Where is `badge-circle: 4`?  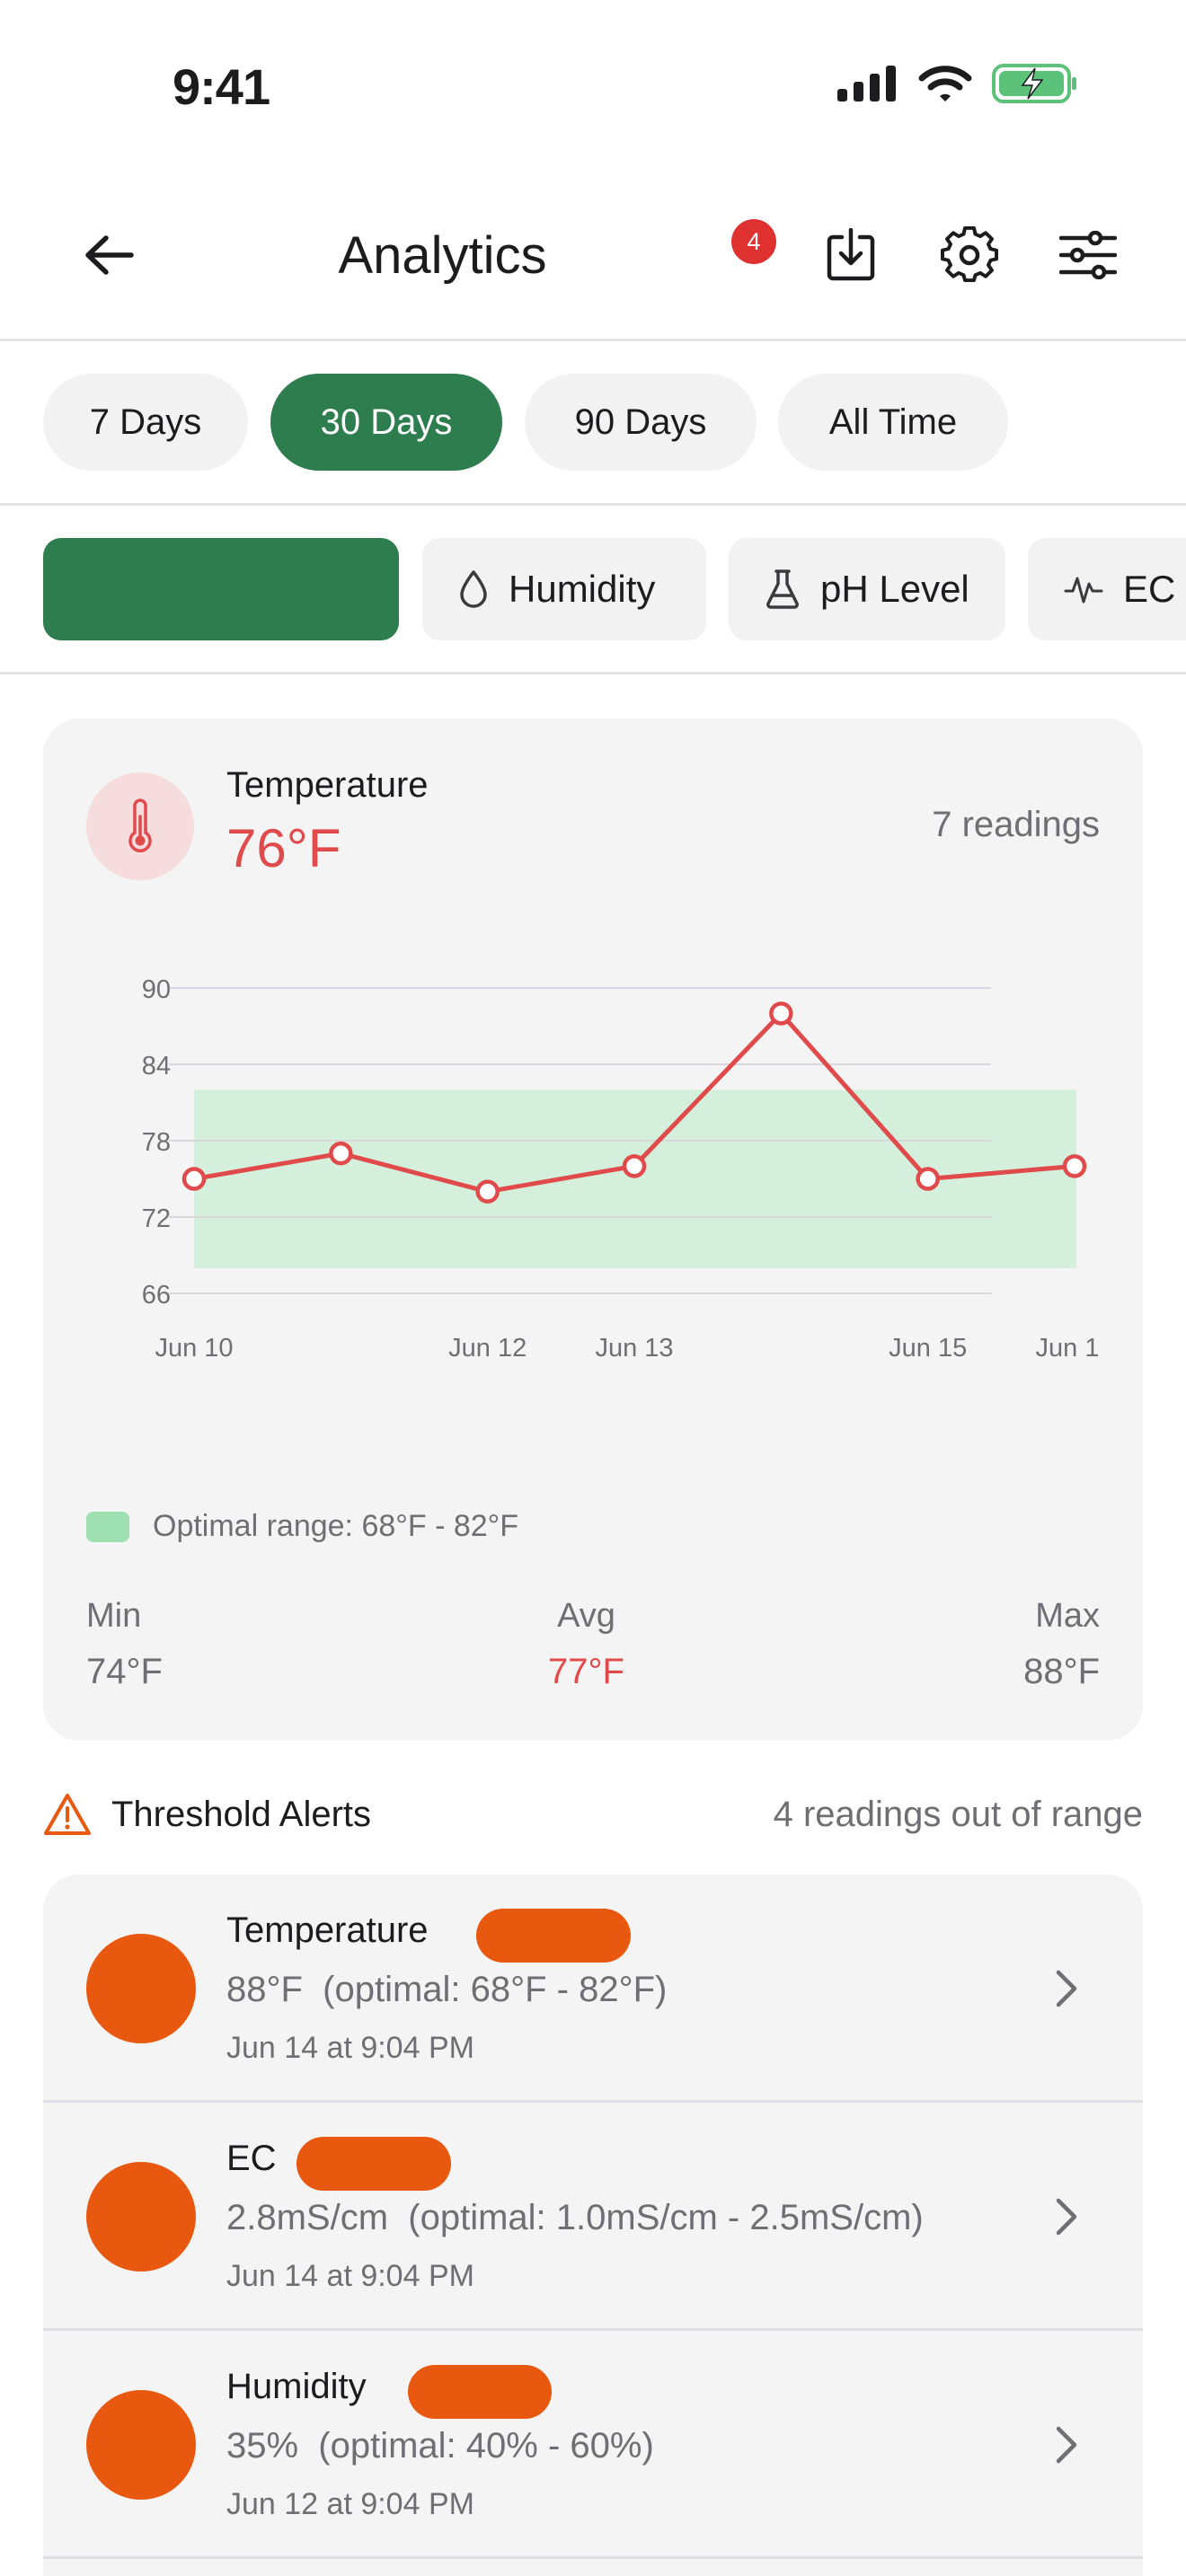
badge-circle: 4 is located at coordinates (753, 241).